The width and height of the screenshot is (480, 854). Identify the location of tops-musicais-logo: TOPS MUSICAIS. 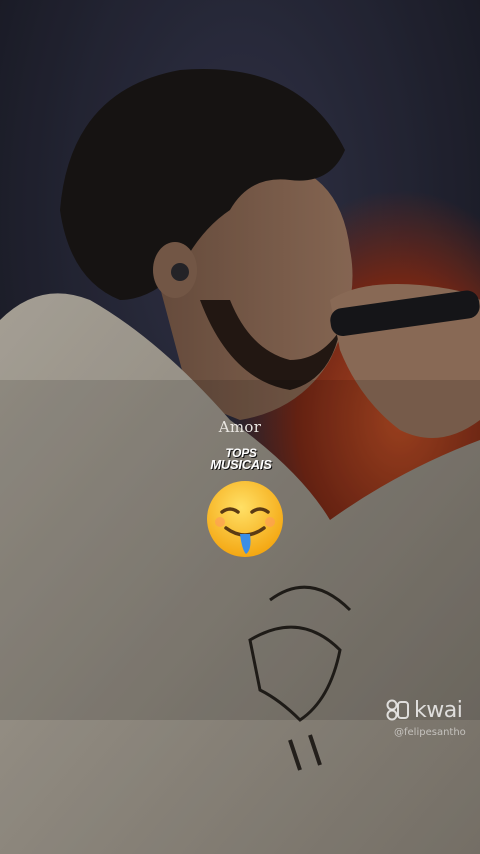
(241, 460).